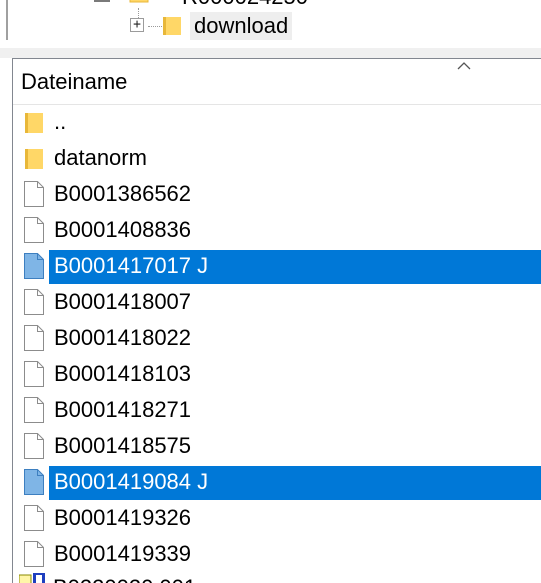 This screenshot has height=583, width=541. What do you see at coordinates (32, 578) in the screenshot?
I see `database-file-icon` at bounding box center [32, 578].